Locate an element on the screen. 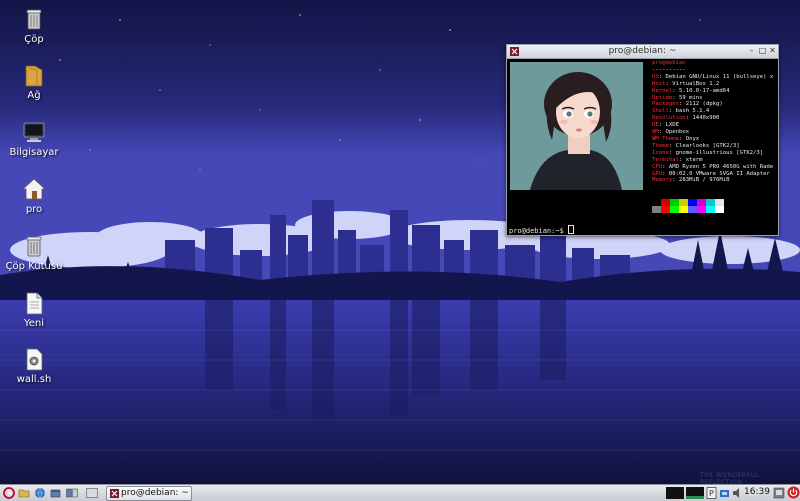 The image size is (800, 501). taskbar-task-terminal: pro@debian: ~ is located at coordinates (149, 493).